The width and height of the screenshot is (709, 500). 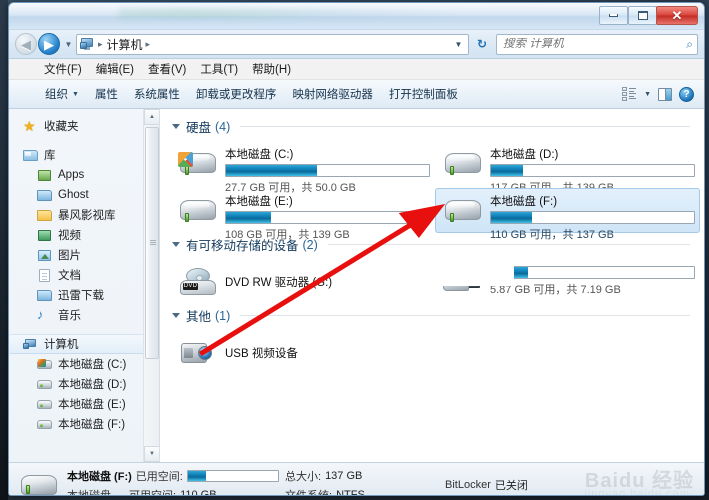 What do you see at coordinates (261, 354) in the screenshot?
I see `drive-name: USB 视频设备` at bounding box center [261, 354].